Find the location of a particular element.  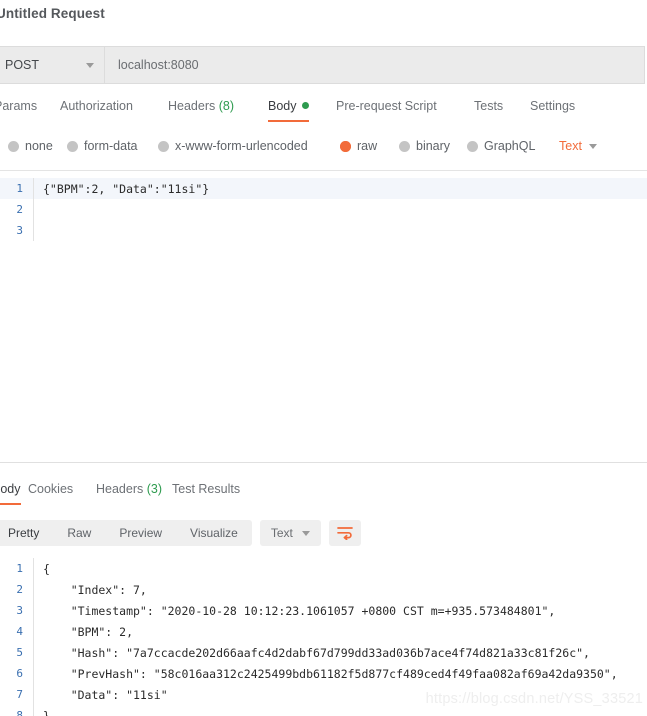

editor-line: 1 {"BPM":2, "Data":"11si"} is located at coordinates (323, 188).